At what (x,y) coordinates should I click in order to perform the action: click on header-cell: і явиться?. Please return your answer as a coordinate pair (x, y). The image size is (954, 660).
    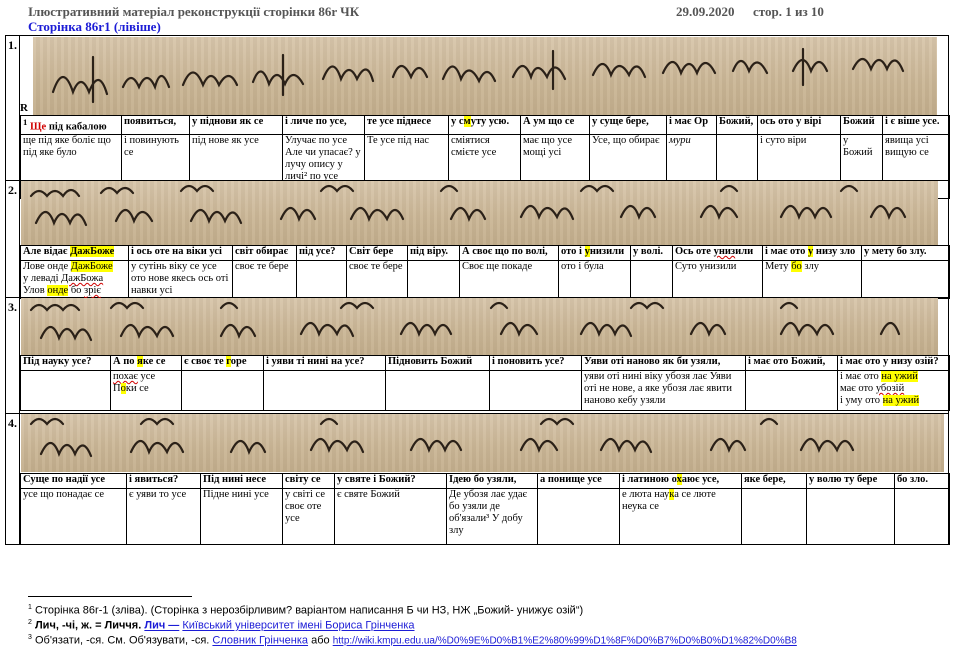
    Looking at the image, I should click on (163, 481).